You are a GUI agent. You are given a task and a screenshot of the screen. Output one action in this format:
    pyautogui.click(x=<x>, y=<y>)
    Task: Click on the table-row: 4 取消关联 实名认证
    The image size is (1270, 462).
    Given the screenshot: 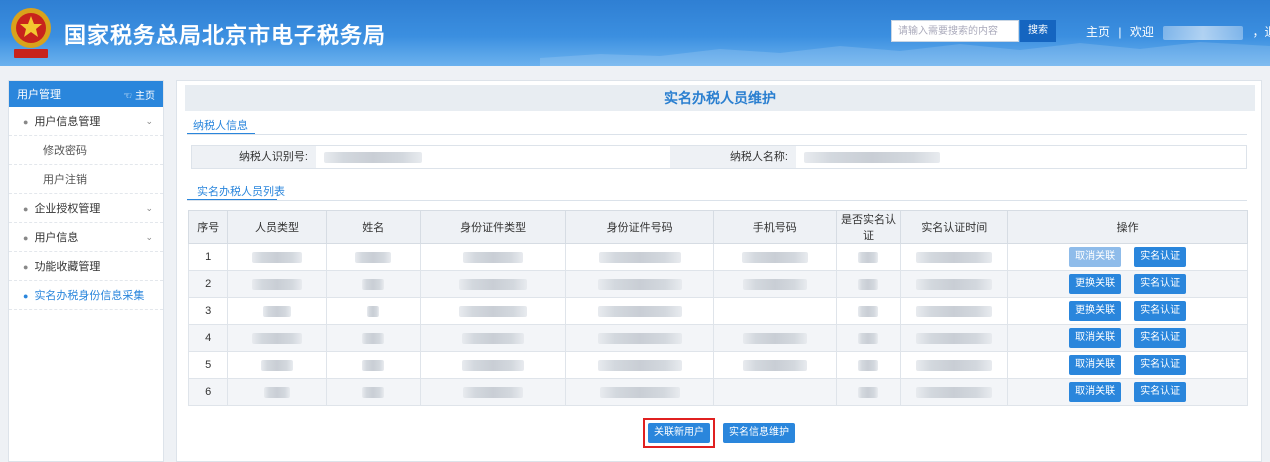 What is the action you would take?
    pyautogui.click(x=717, y=338)
    